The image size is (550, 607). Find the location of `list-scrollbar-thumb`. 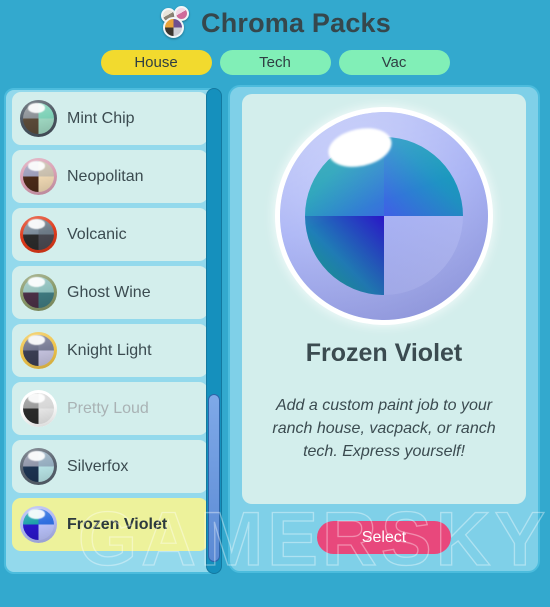

list-scrollbar-thumb is located at coordinates (214, 478).